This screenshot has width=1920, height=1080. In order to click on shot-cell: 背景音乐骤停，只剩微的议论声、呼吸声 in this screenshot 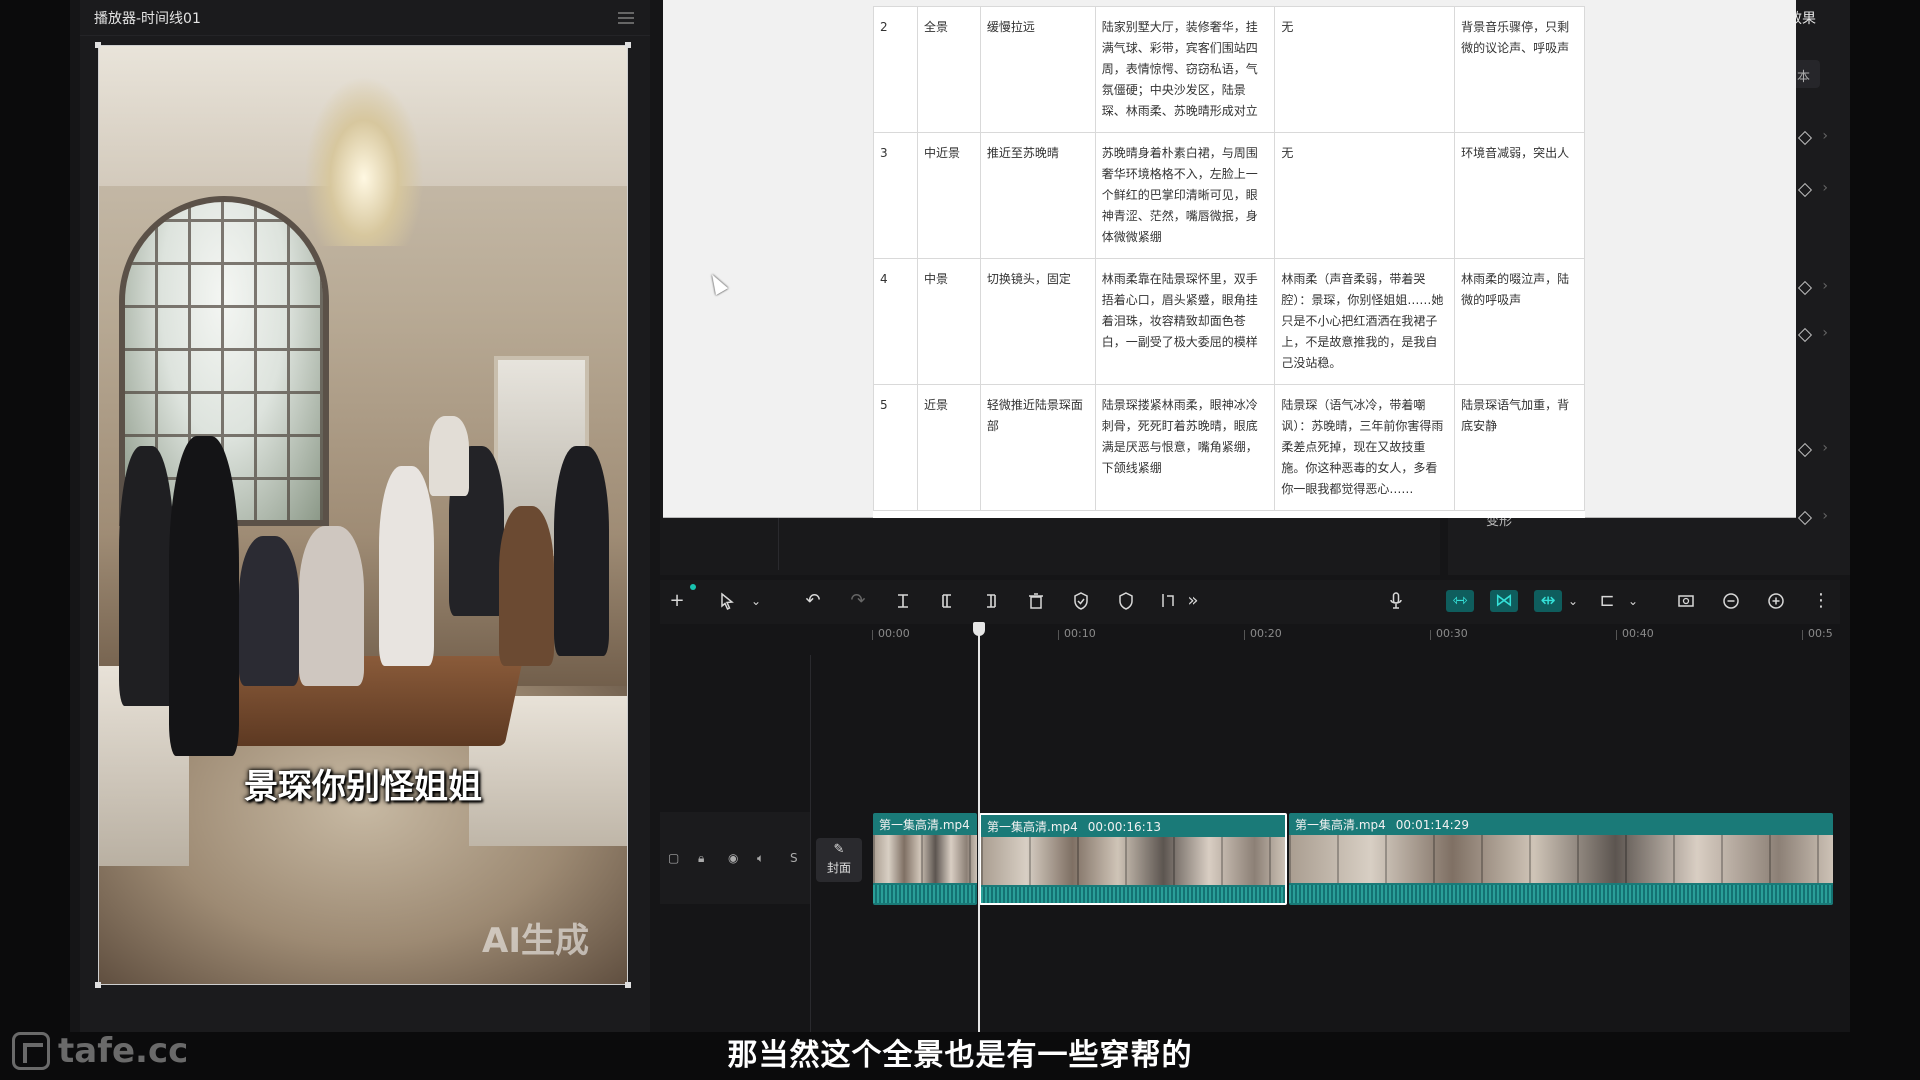, I will do `click(1519, 69)`.